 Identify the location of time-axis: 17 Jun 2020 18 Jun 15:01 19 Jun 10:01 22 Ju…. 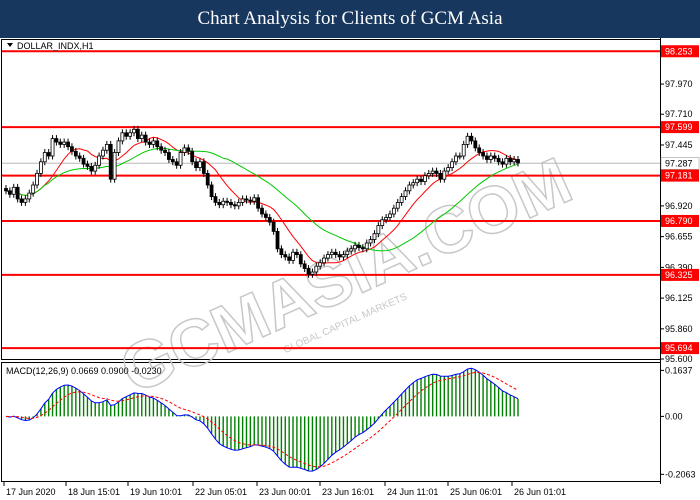
(284, 489).